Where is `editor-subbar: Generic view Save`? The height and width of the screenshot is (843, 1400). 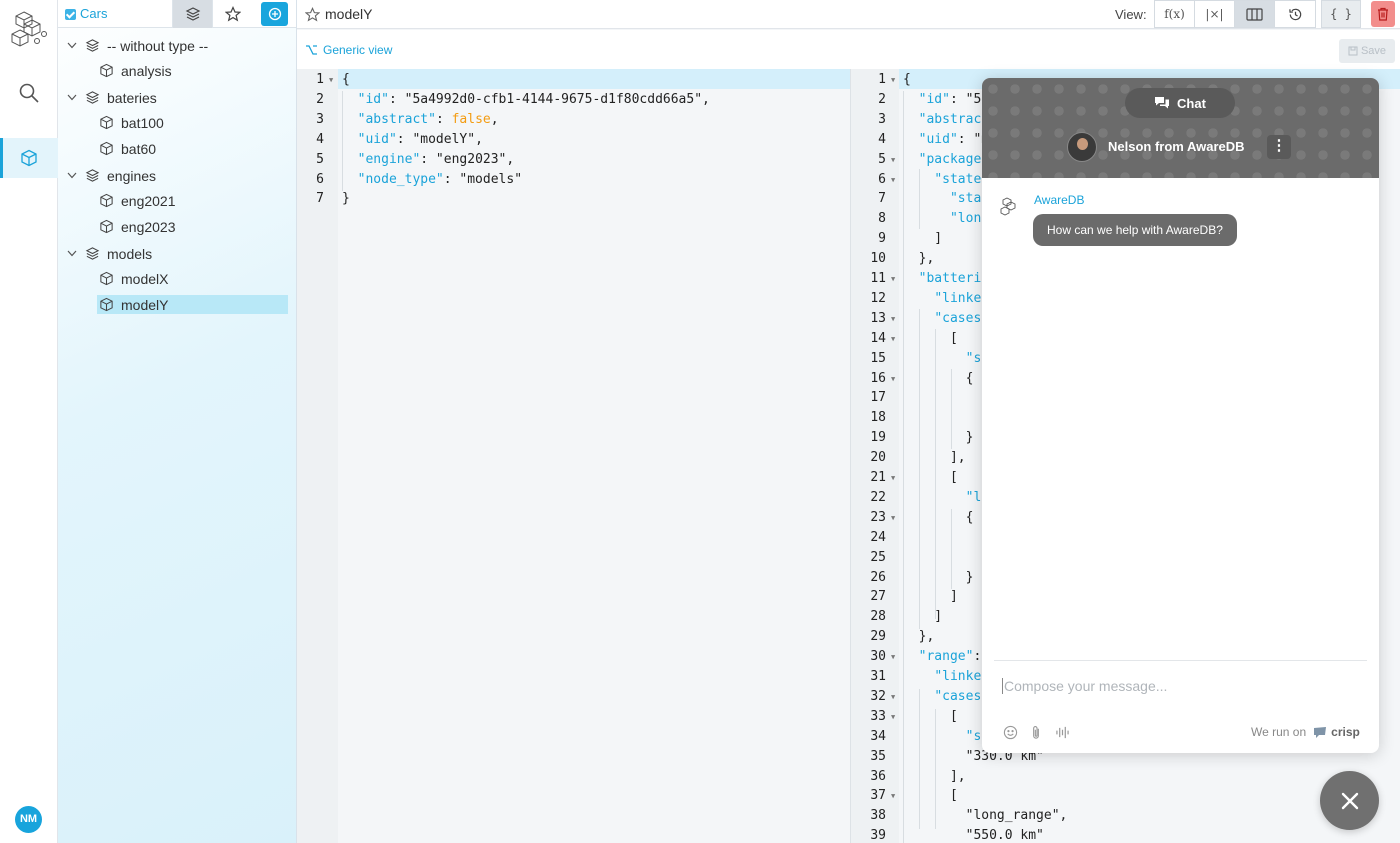
editor-subbar: Generic view Save is located at coordinates (848, 49).